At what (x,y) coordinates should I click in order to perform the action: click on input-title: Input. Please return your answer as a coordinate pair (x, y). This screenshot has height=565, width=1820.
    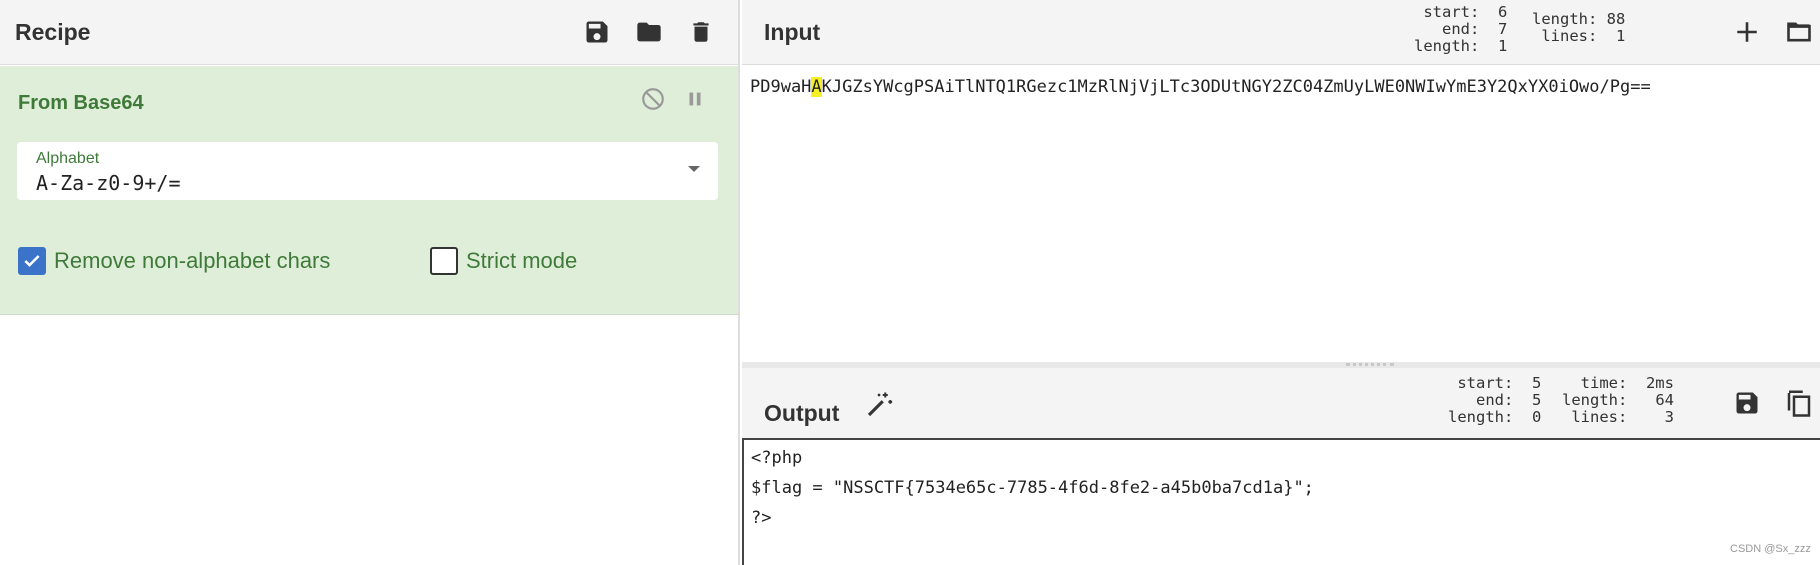
    Looking at the image, I should click on (792, 31).